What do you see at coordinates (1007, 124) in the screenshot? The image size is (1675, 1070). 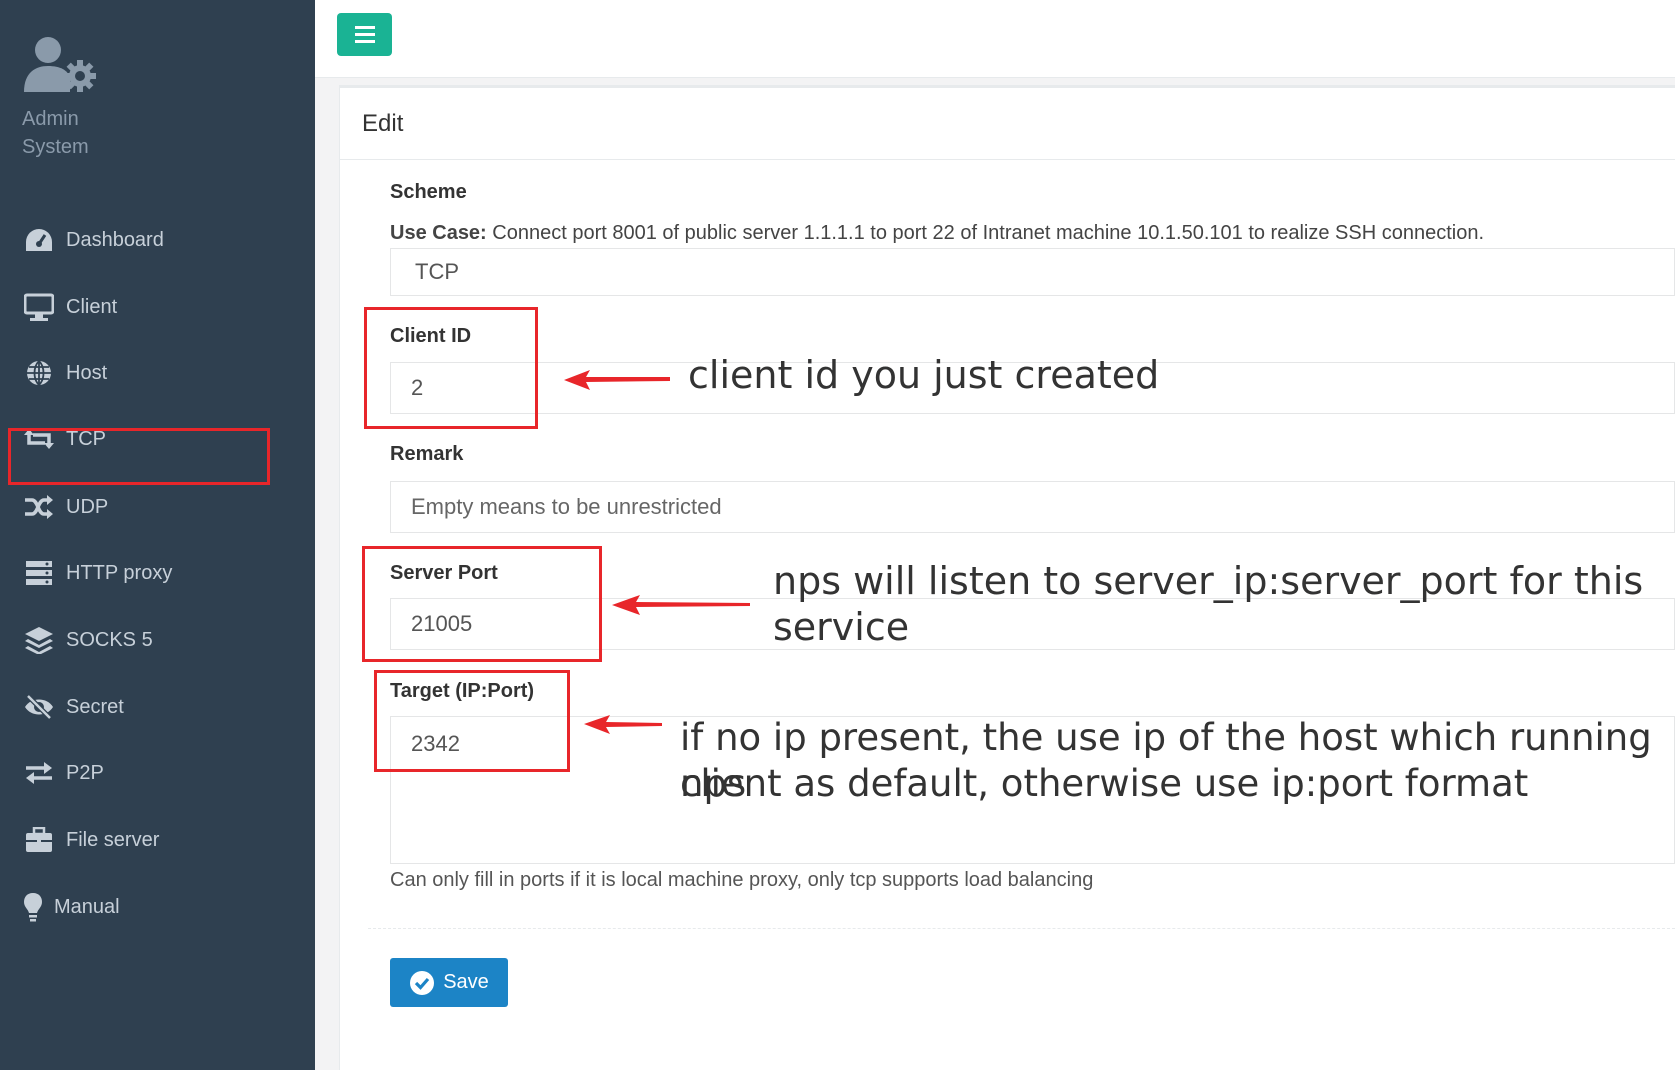 I see `panel-title: Edit` at bounding box center [1007, 124].